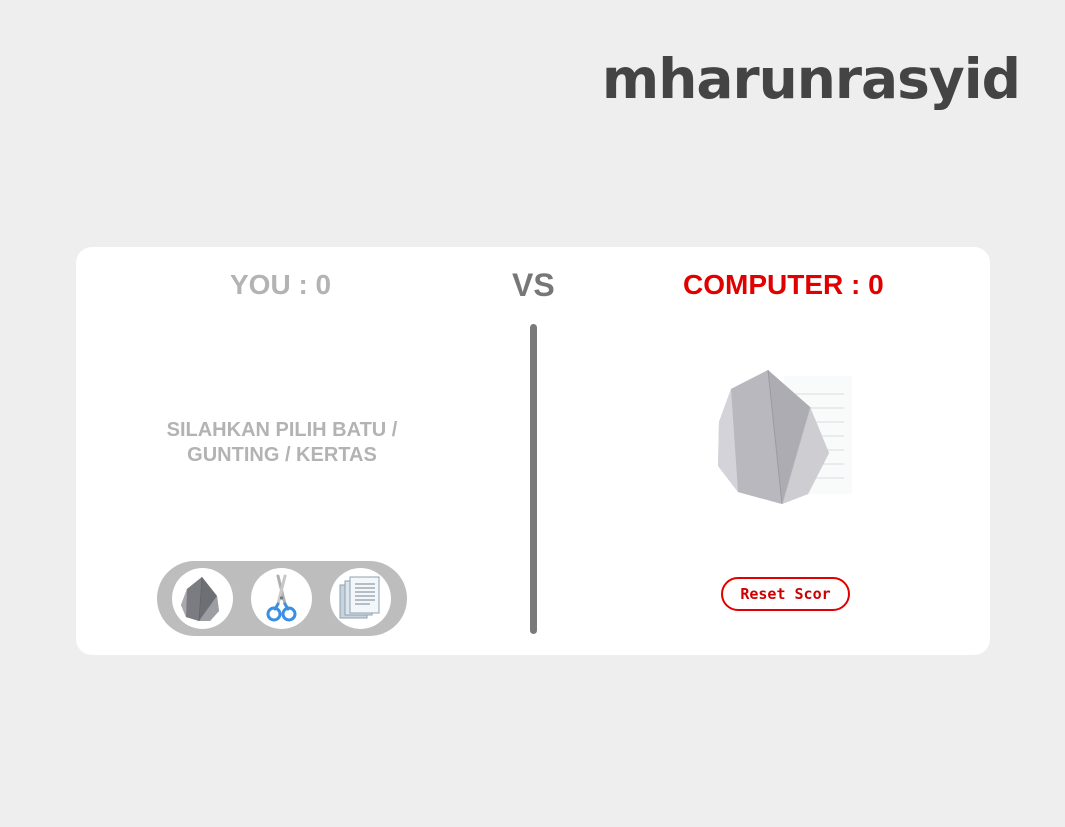  I want to click on choice-instruction: SILAHKAN PILIH BATU / GUNTING / KERTAS, so click(282, 442).